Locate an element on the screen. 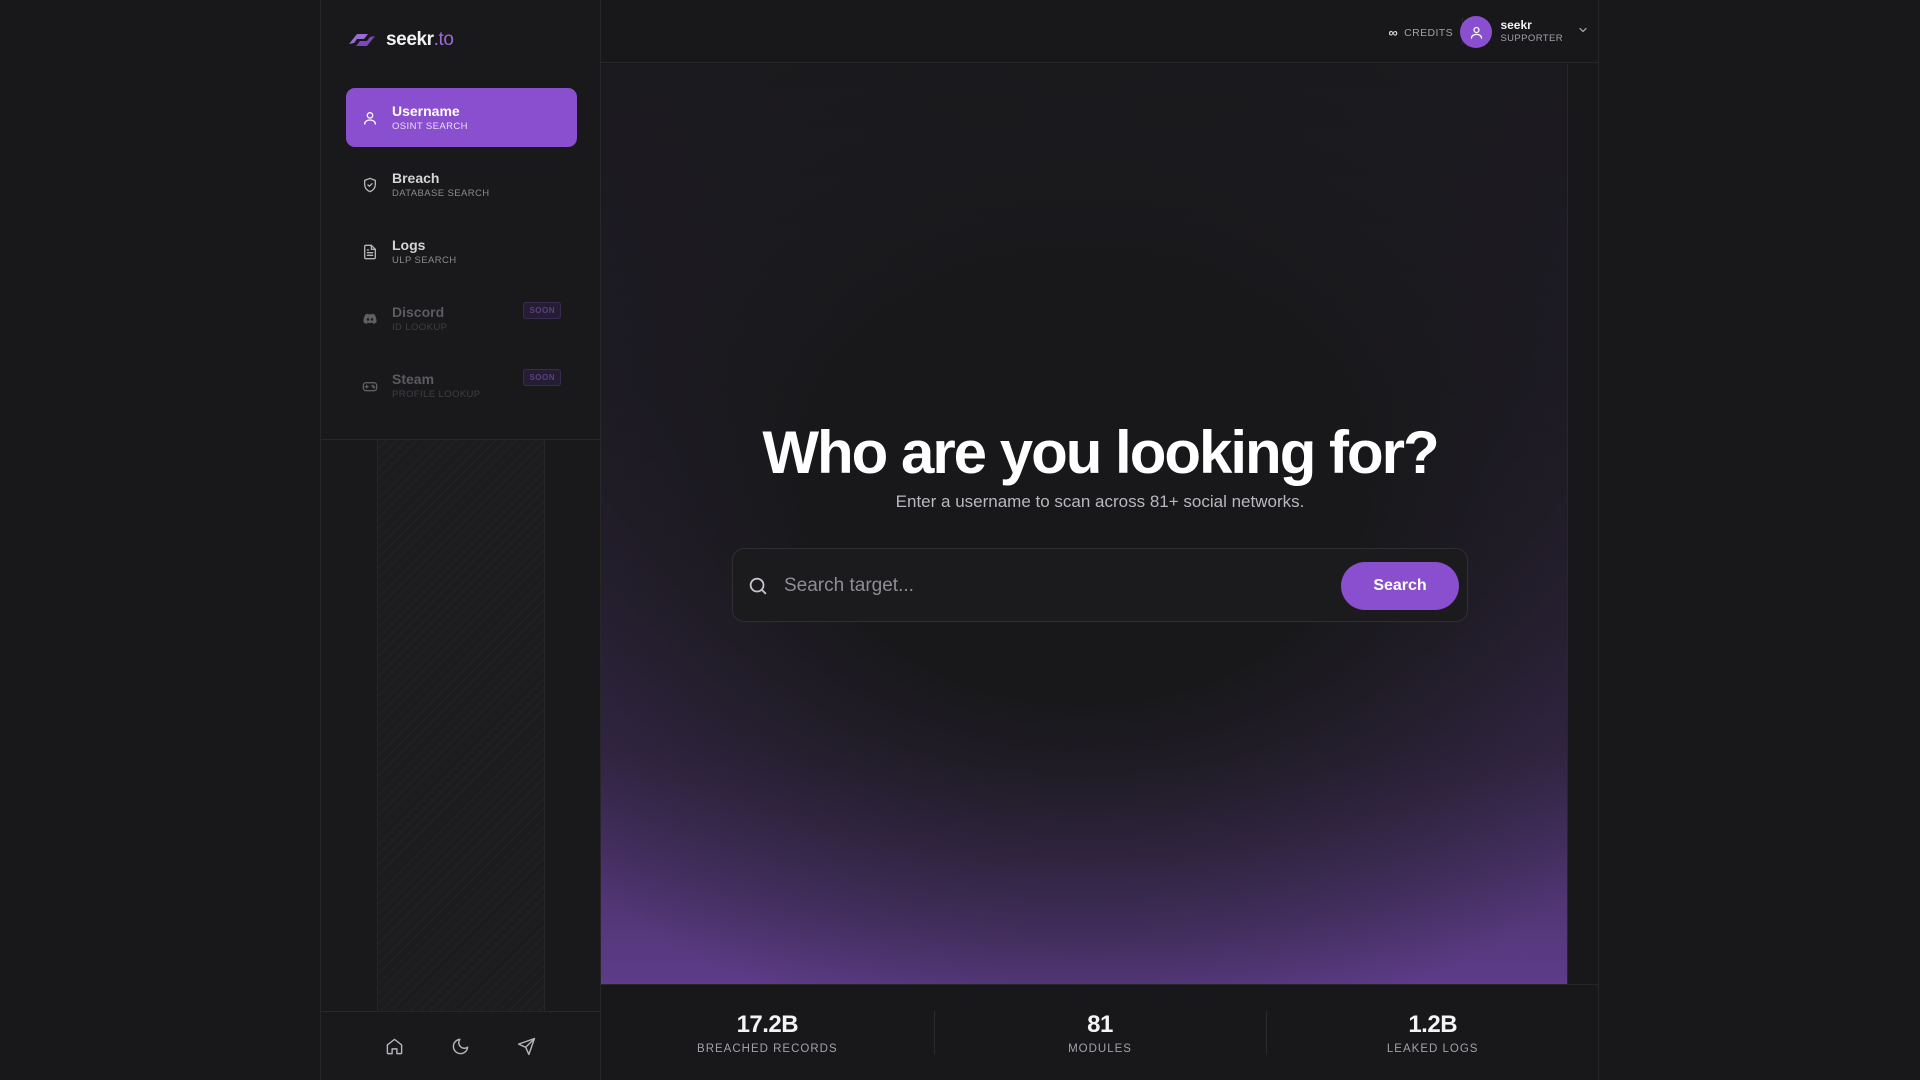 This screenshot has width=1920, height=1080. sidebar-item-sublabel: ID LOOKUP is located at coordinates (420, 327).